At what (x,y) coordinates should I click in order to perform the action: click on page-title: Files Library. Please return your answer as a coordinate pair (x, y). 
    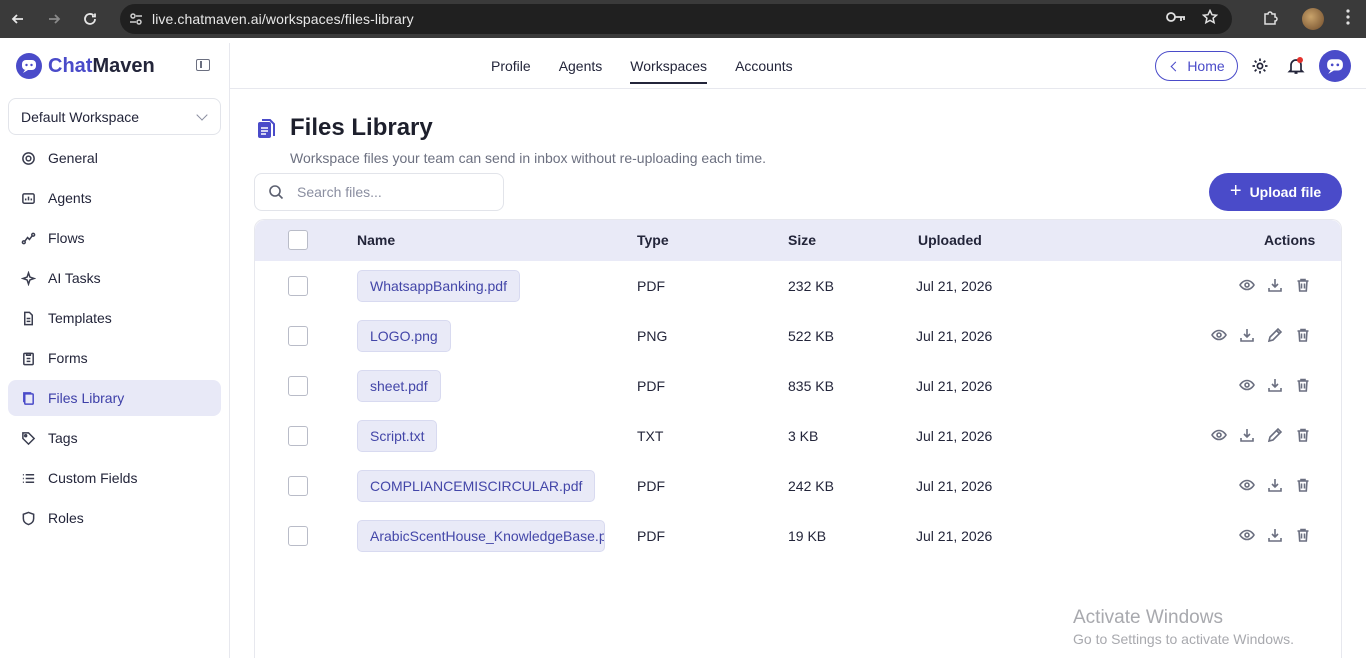
    Looking at the image, I should click on (361, 127).